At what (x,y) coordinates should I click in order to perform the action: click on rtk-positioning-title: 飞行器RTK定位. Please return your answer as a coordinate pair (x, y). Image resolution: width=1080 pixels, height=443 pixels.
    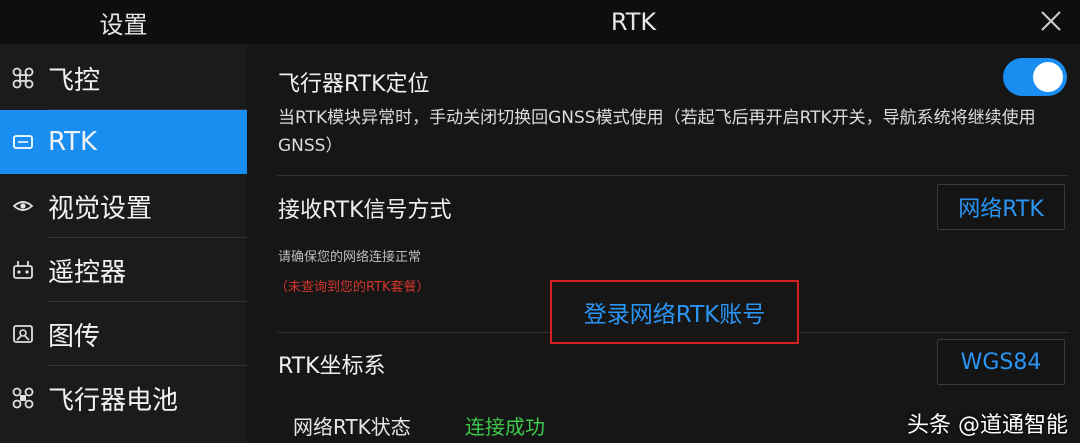
    Looking at the image, I should click on (354, 84).